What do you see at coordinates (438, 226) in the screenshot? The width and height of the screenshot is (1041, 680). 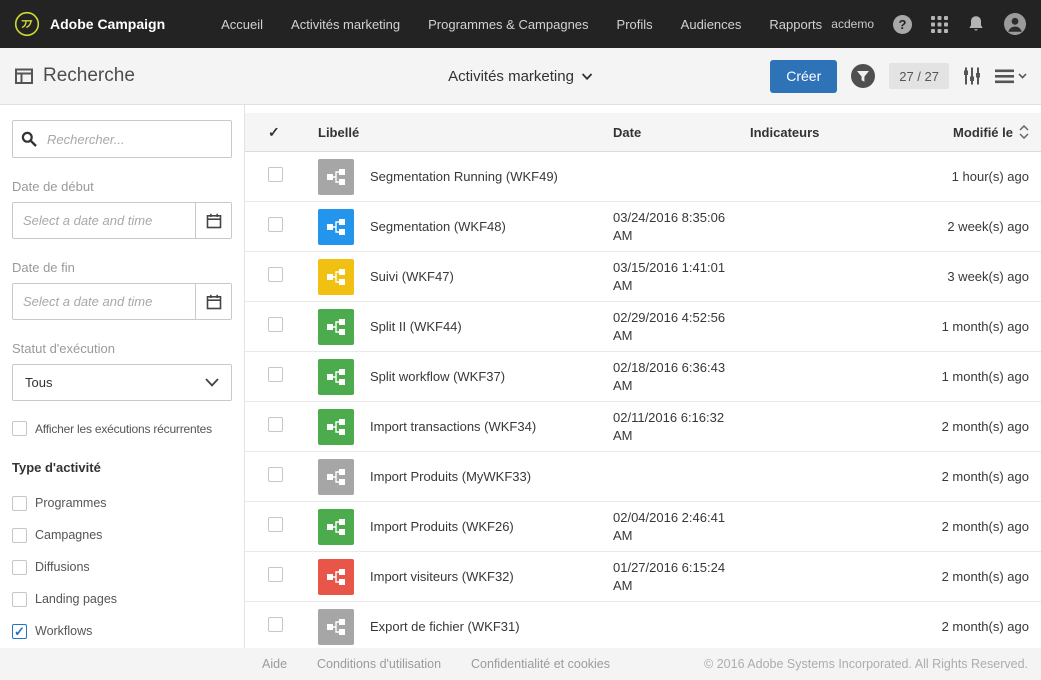 I see `row-label: Segmentation (WKF48)` at bounding box center [438, 226].